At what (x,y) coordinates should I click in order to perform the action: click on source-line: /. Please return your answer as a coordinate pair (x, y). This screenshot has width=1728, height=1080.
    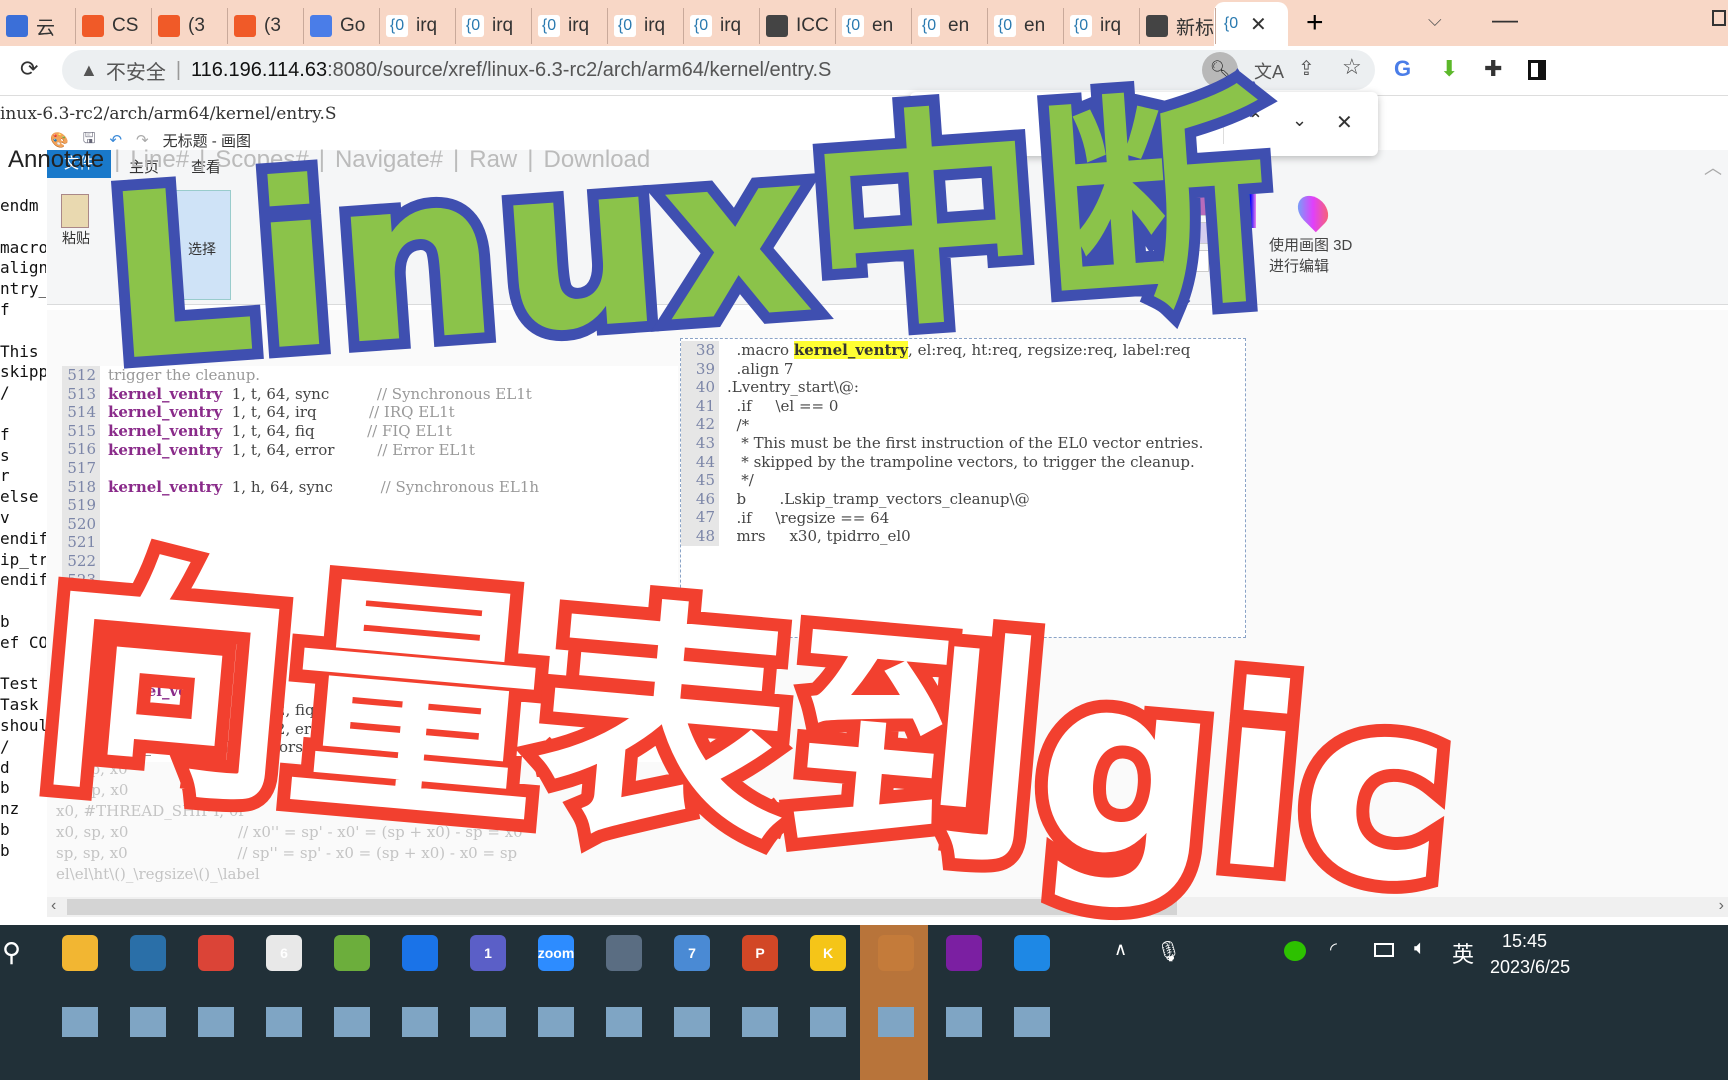
    Looking at the image, I should click on (5, 393).